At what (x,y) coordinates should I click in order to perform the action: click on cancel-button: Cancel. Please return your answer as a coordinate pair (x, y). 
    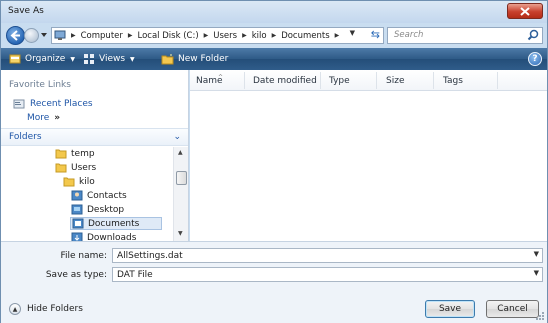
    Looking at the image, I should click on (512, 309).